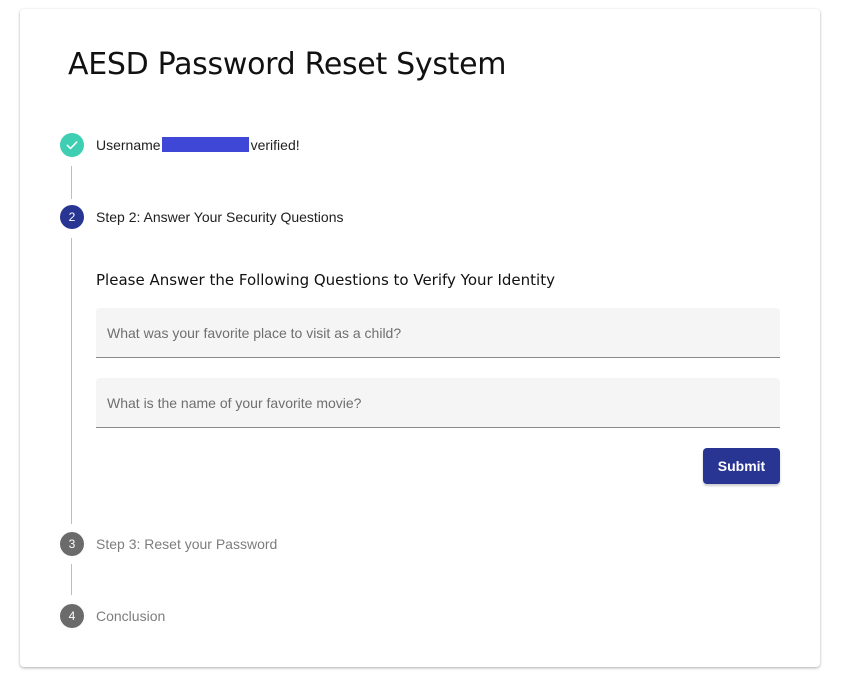 This screenshot has height=682, width=845. Describe the element at coordinates (72, 616) in the screenshot. I see `step-4-indicator: 4` at that location.